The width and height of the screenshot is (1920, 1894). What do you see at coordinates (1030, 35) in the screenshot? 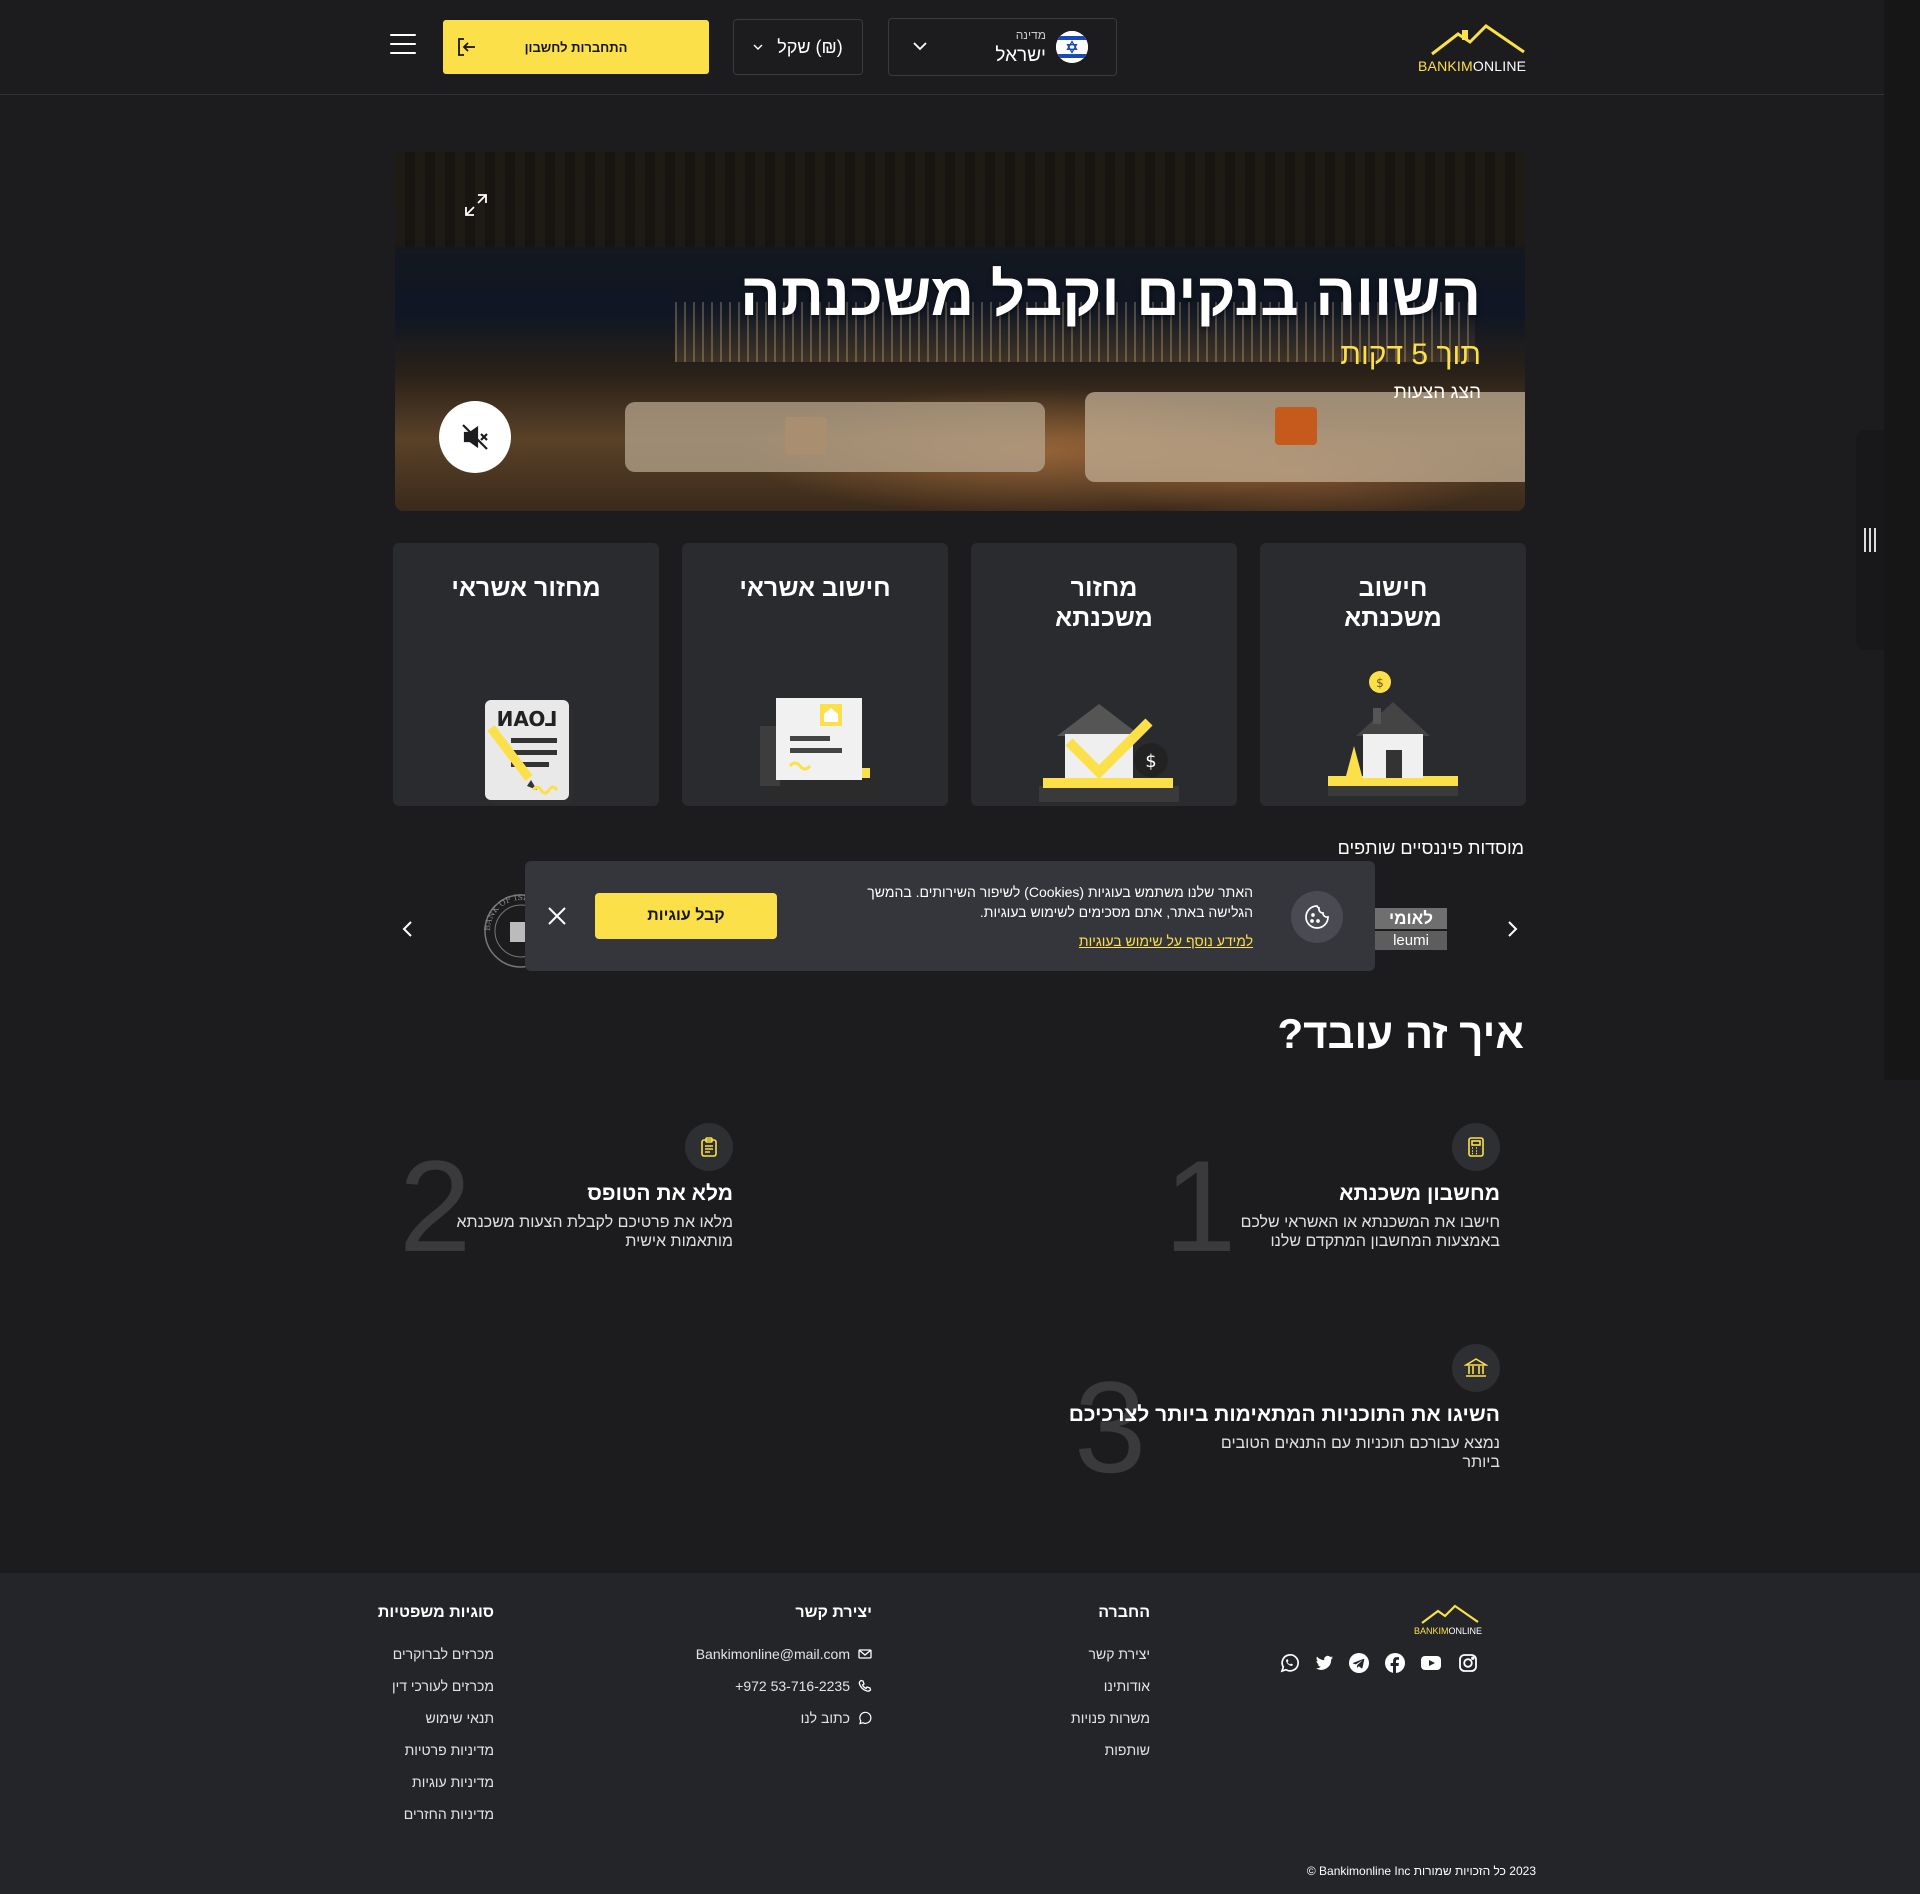
I see `country-caption: מדינה` at bounding box center [1030, 35].